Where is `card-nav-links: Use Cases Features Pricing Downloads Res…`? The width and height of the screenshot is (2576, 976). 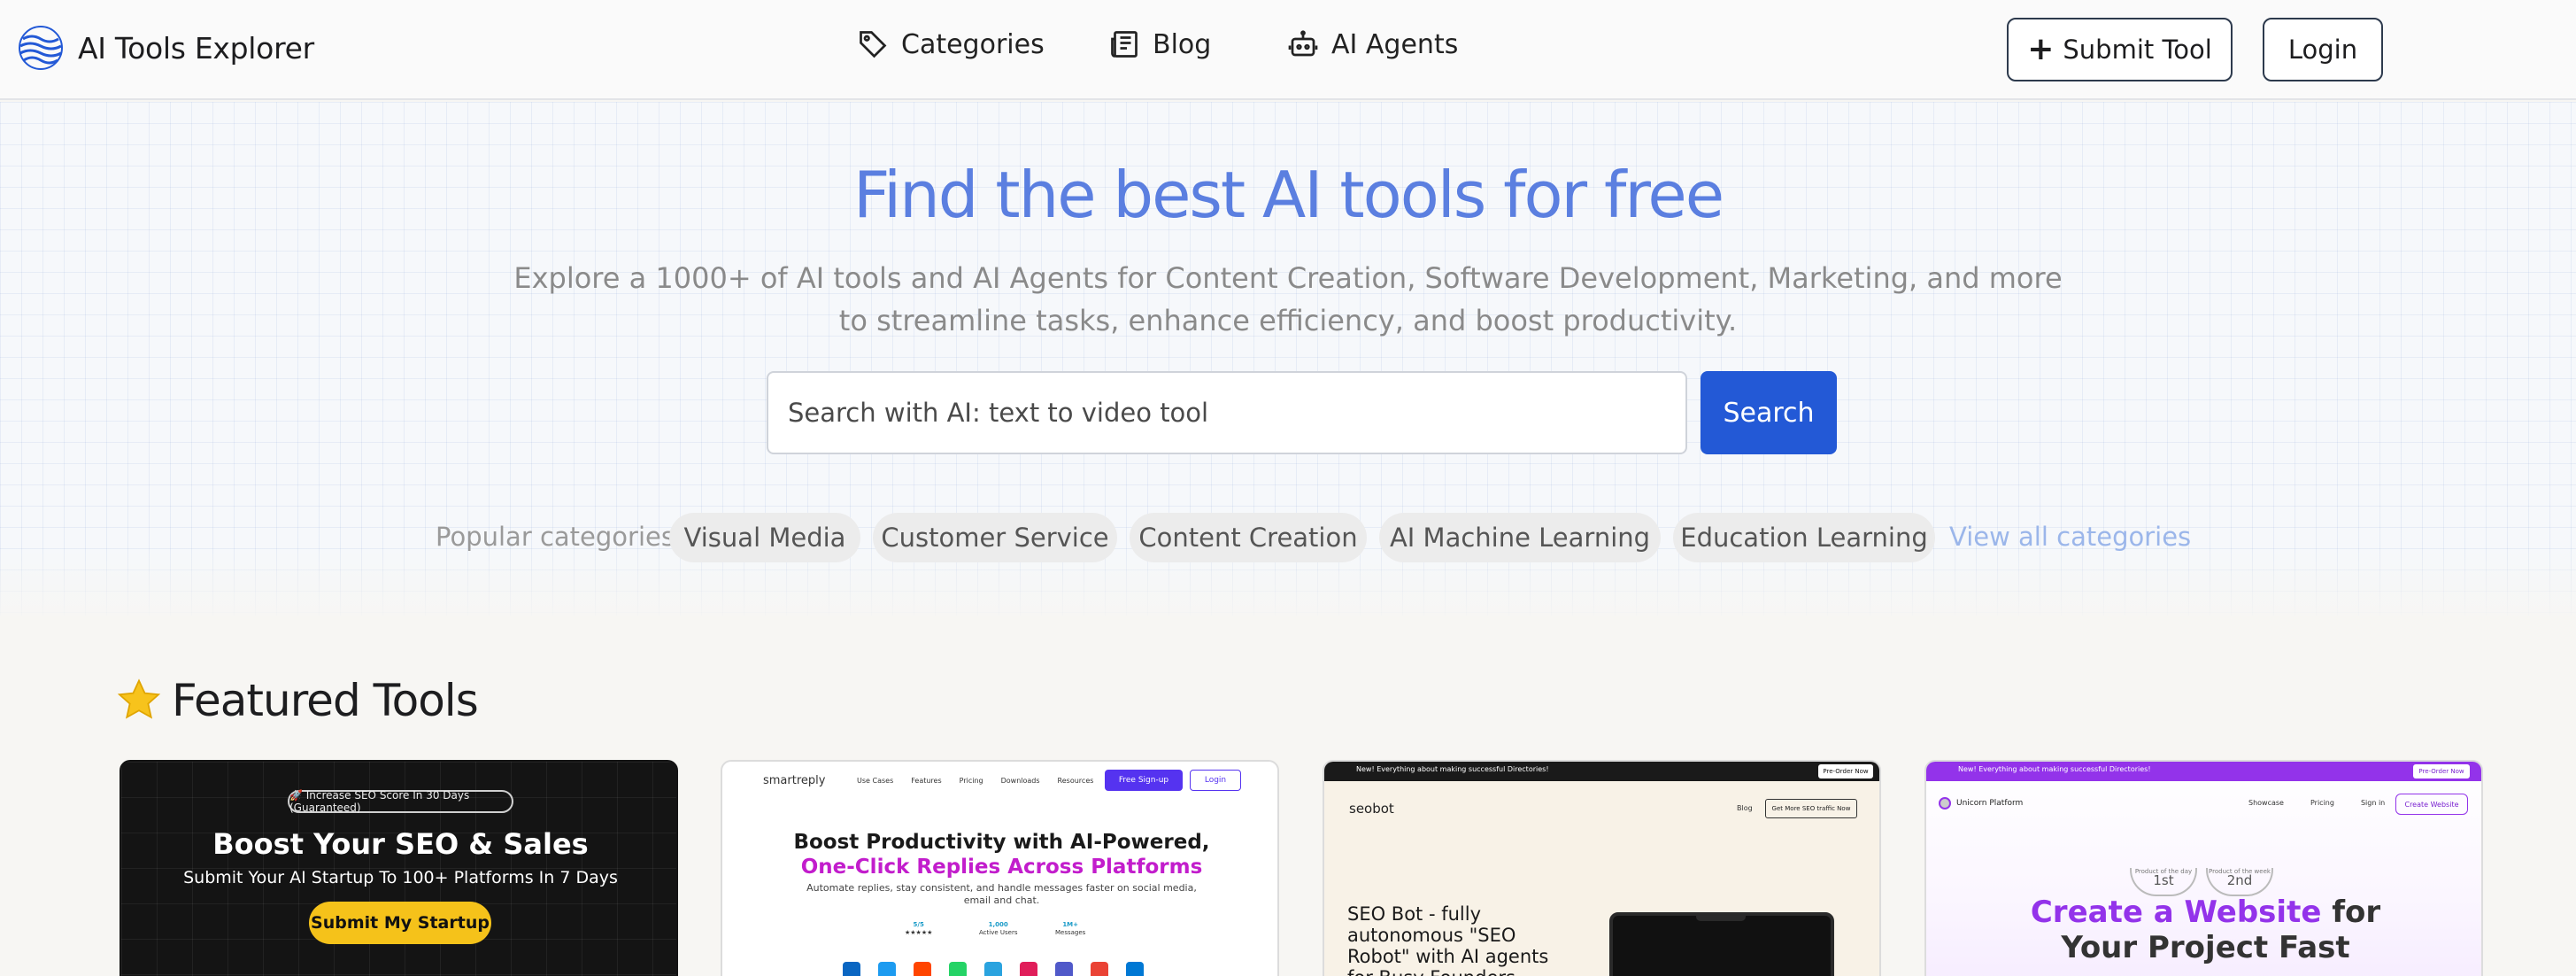
card-nav-links: Use Cases Features Pricing Downloads Res… is located at coordinates (975, 781).